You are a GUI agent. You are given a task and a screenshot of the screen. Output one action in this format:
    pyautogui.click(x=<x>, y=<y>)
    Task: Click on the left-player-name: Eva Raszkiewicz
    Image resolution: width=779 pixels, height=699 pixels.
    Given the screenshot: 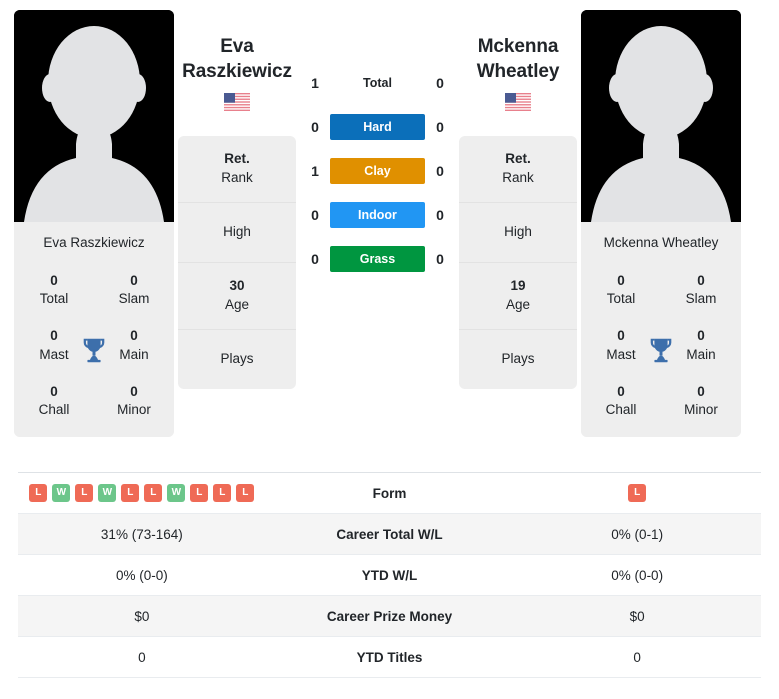 What is the action you would take?
    pyautogui.click(x=237, y=47)
    